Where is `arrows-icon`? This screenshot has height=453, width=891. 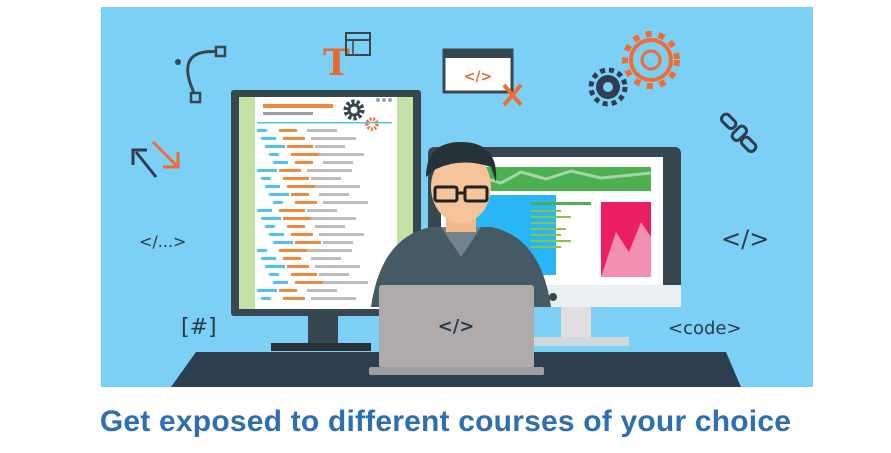
arrows-icon is located at coordinates (155, 159).